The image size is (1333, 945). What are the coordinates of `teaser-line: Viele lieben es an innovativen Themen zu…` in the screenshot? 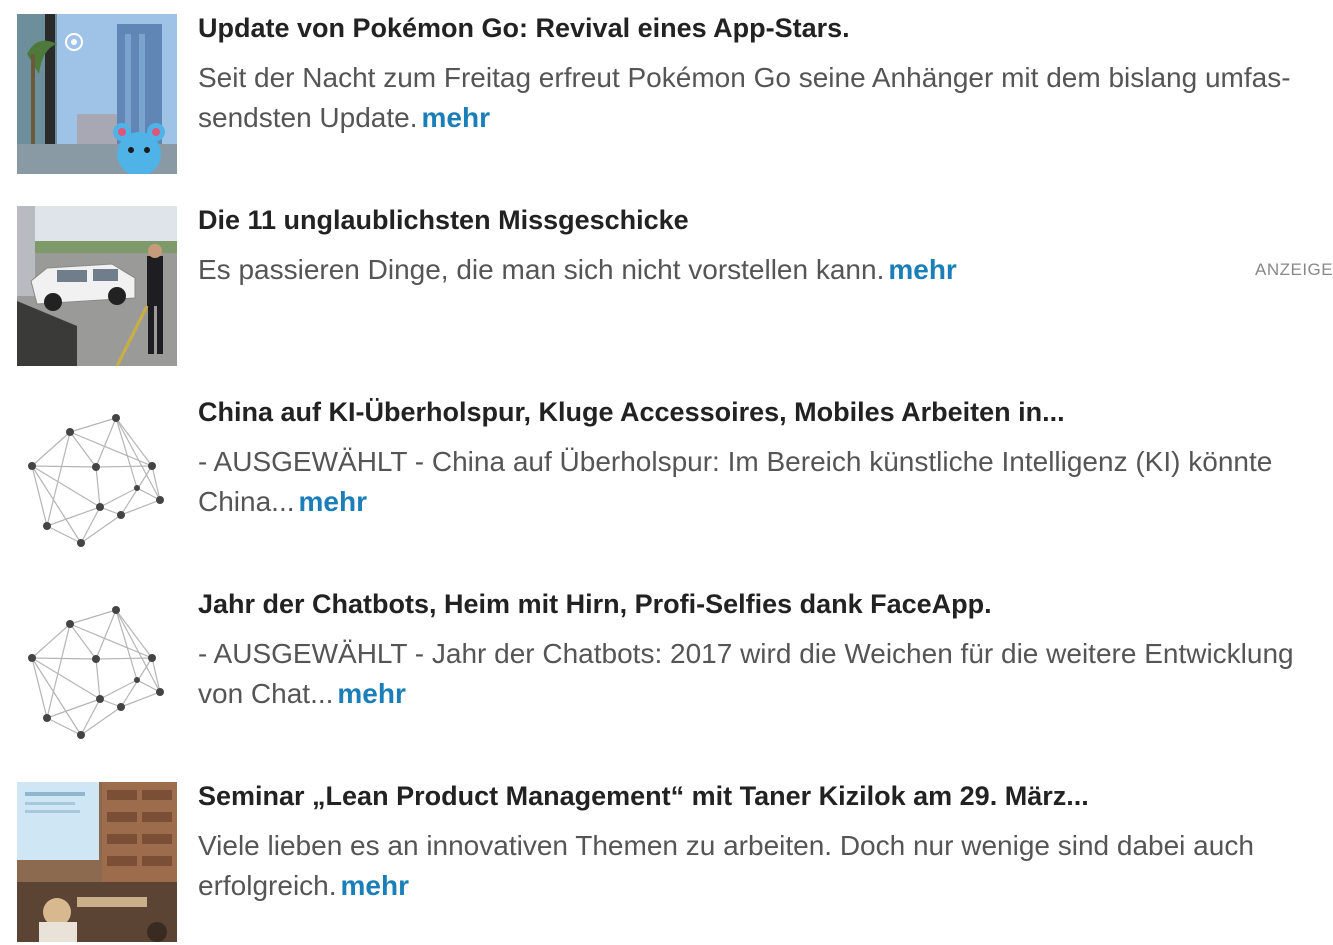 It's located at (726, 845).